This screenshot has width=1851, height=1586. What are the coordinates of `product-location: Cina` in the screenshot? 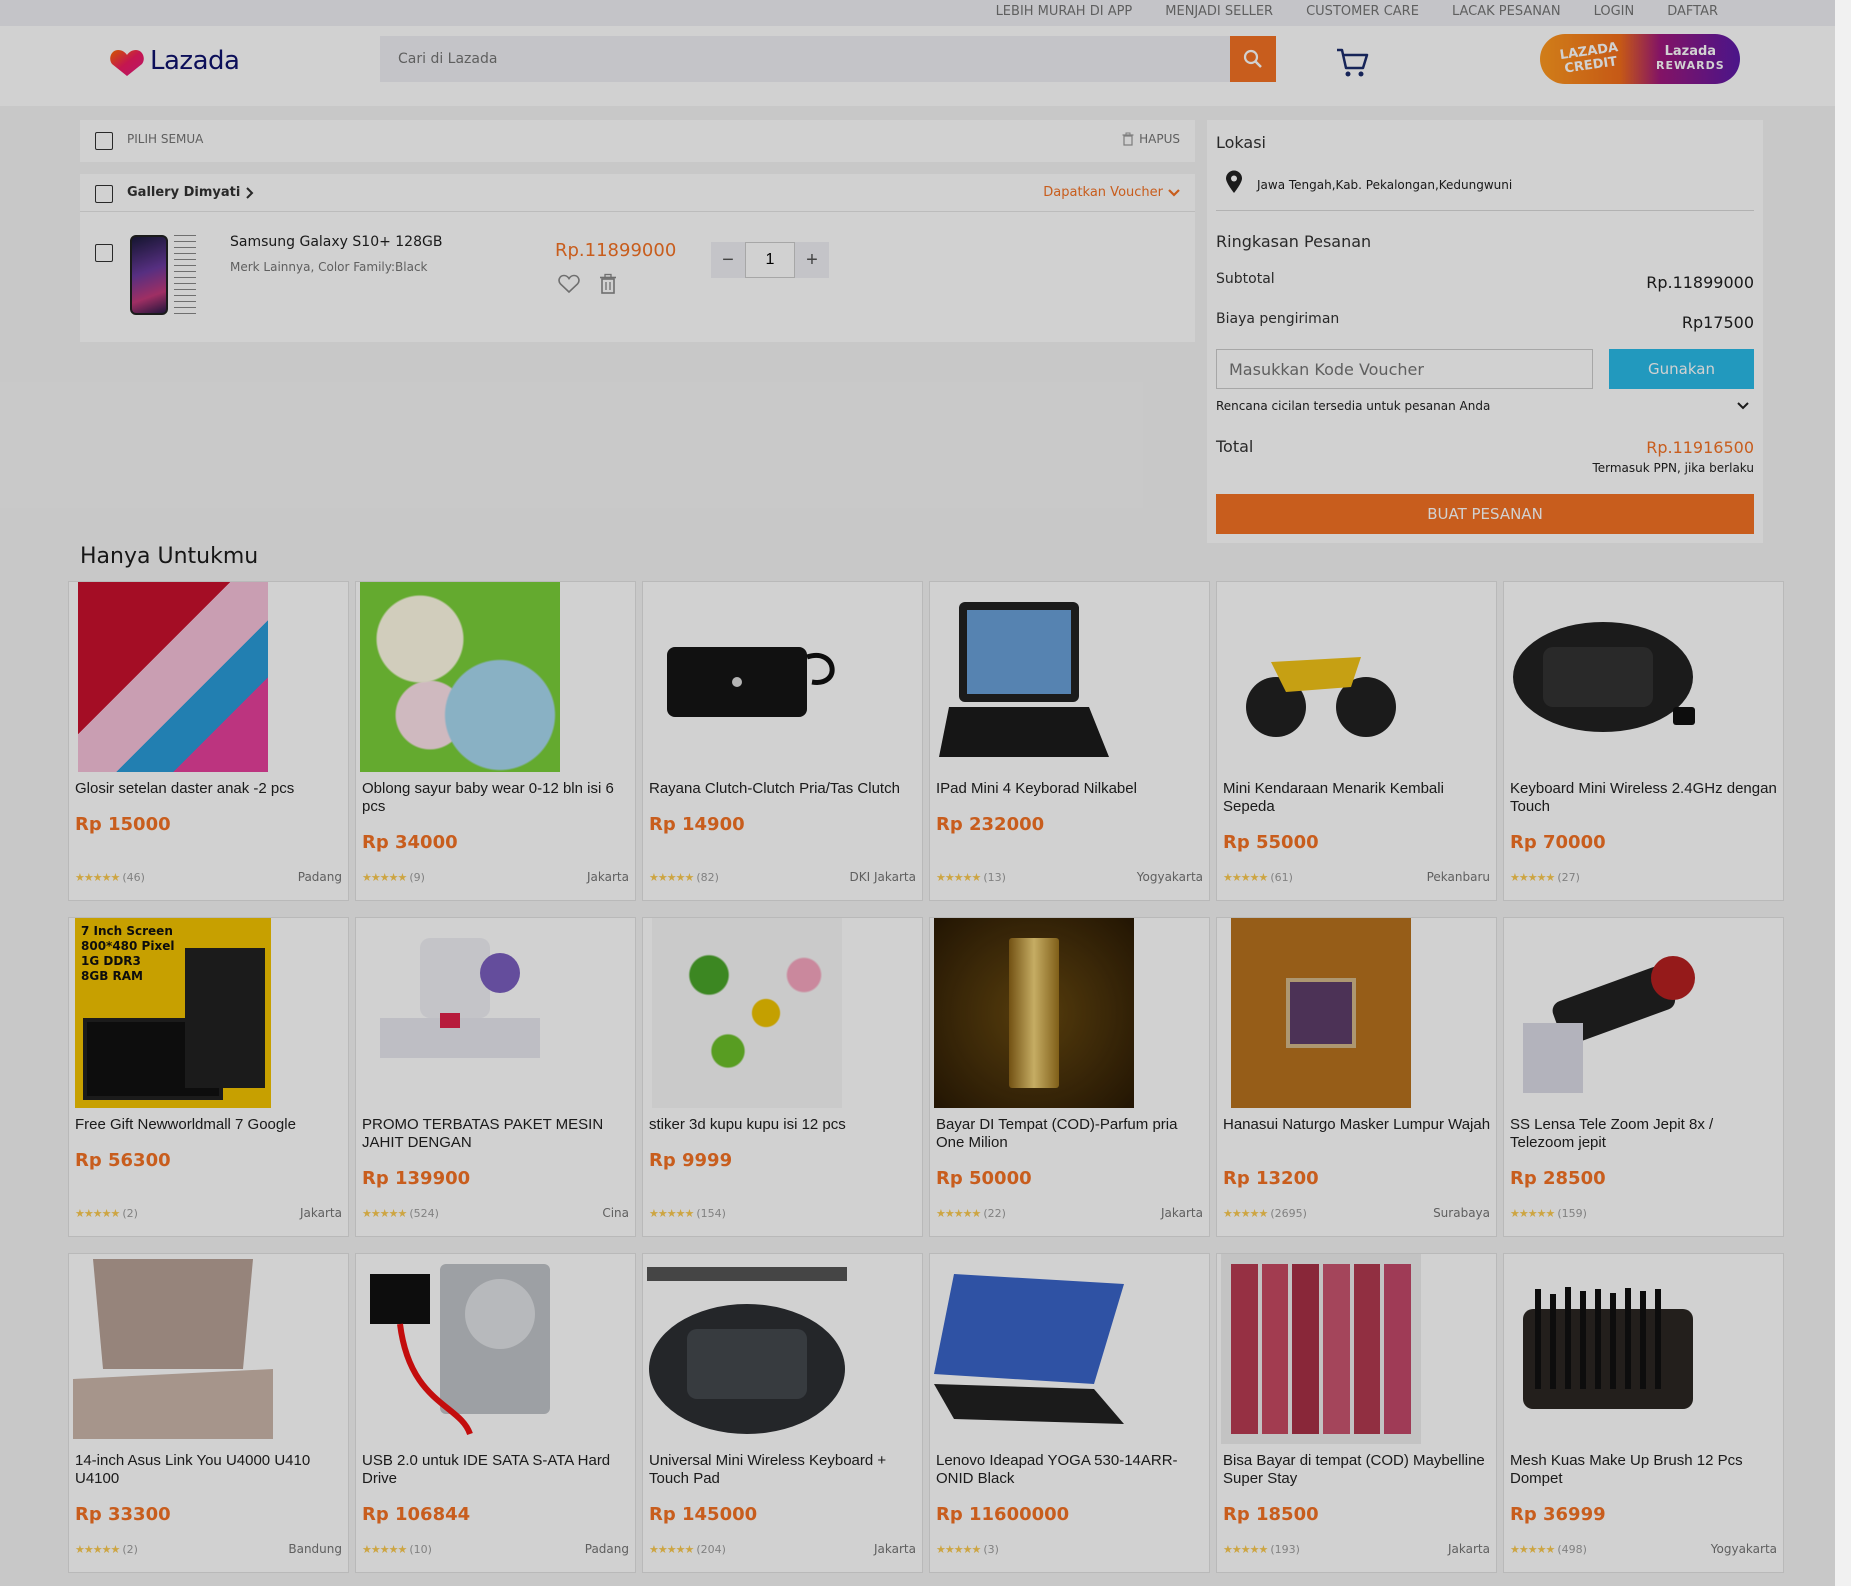 It's located at (615, 1213).